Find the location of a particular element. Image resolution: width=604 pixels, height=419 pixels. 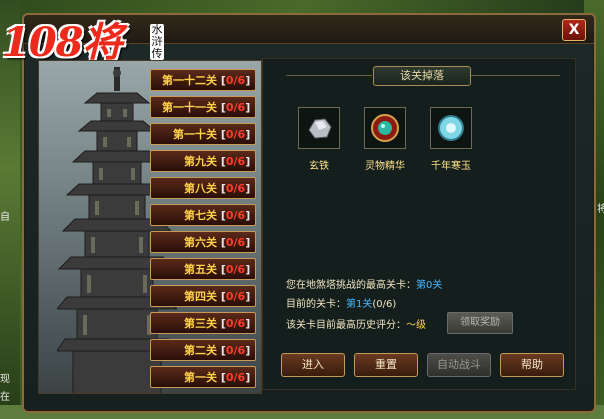

current-level-value: 第1关 is located at coordinates (359, 304).